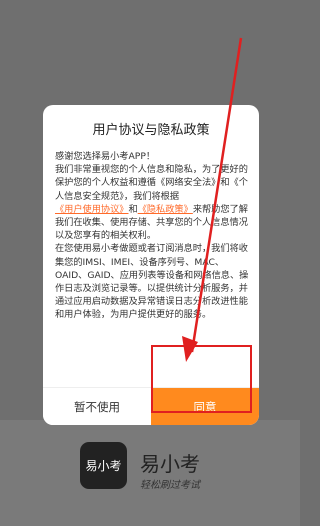 The image size is (320, 526). What do you see at coordinates (212, 199) in the screenshot?
I see `annotation-arrow-icon` at bounding box center [212, 199].